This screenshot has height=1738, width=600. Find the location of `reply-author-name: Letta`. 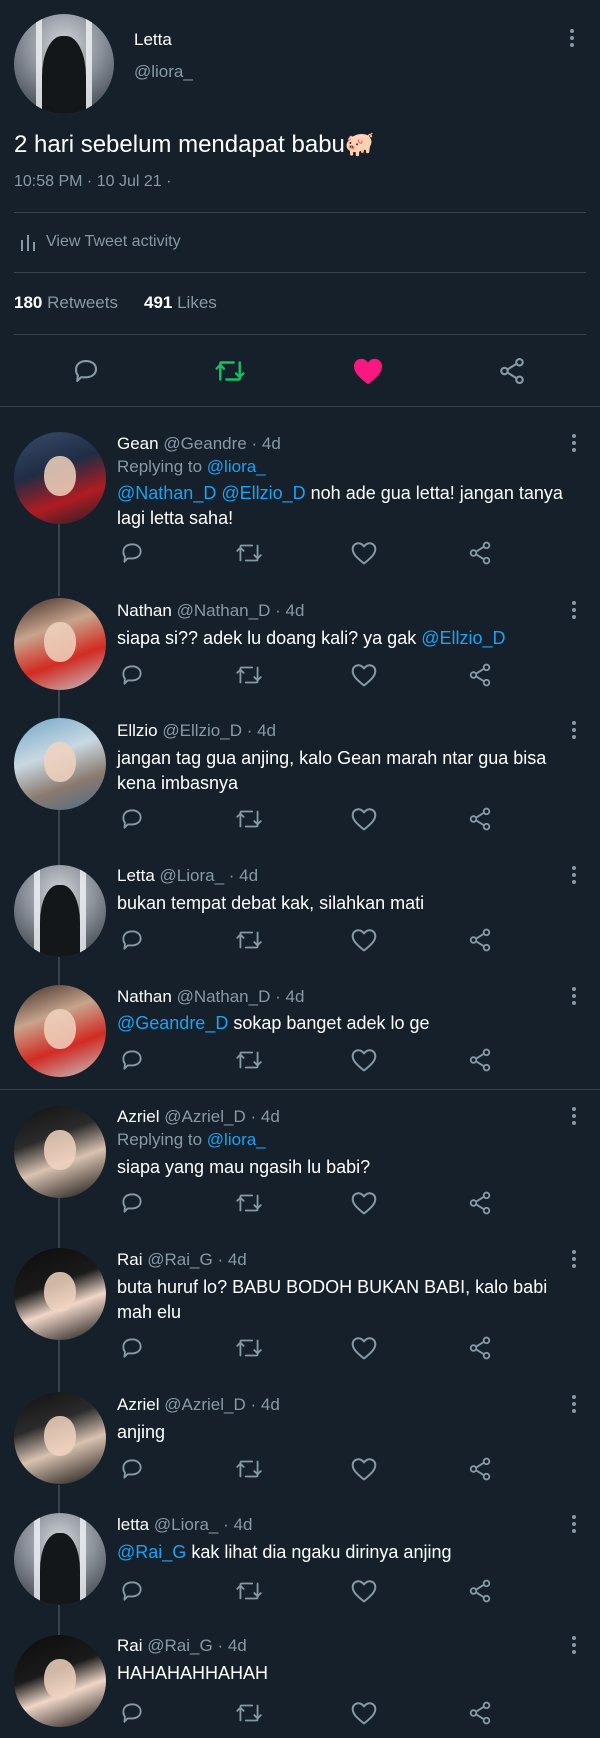

reply-author-name: Letta is located at coordinates (136, 875).